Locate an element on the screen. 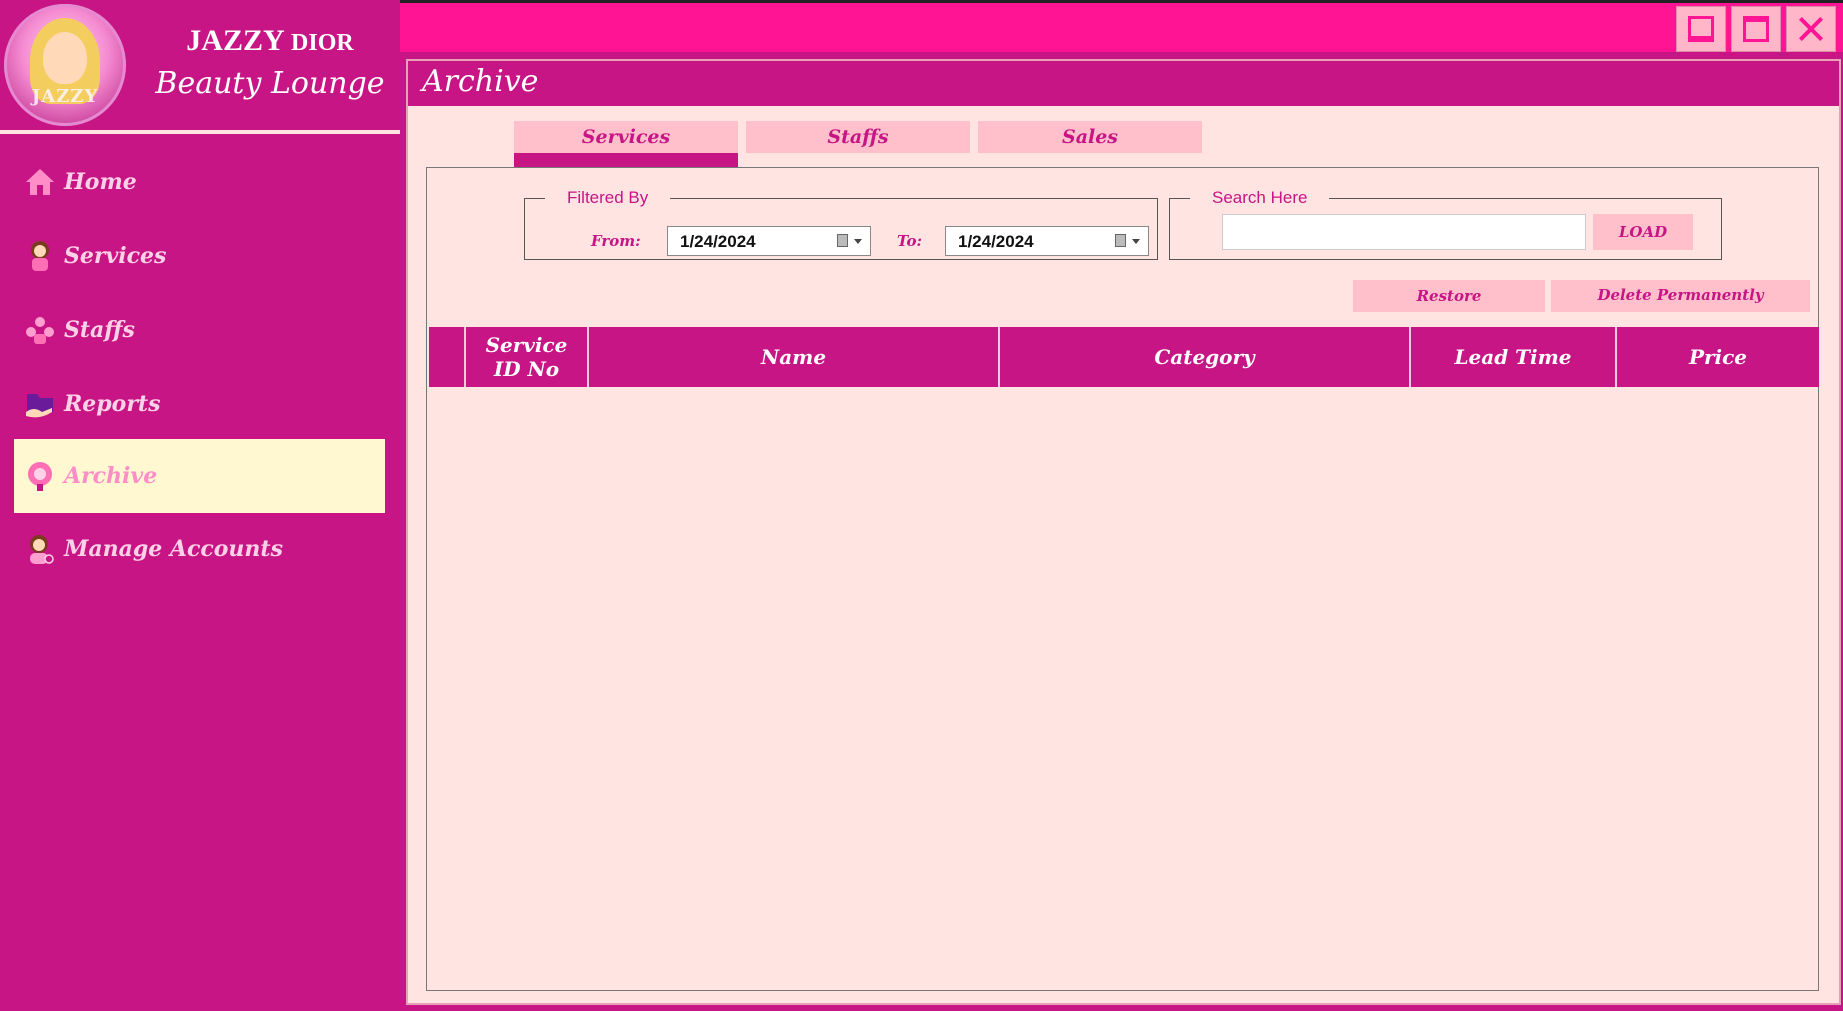 The height and width of the screenshot is (1011, 1843). sidebar-item-manage-accounts: Manage Accounts is located at coordinates (199, 549).